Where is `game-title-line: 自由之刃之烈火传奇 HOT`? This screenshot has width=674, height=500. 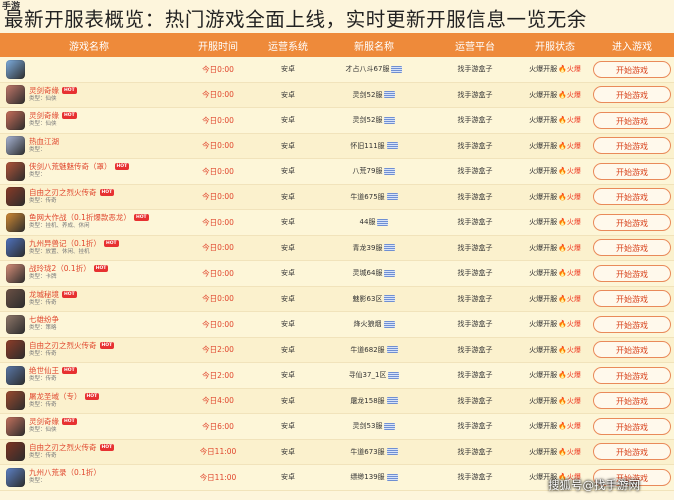 game-title-line: 自由之刃之烈火传奇 HOT is located at coordinates (72, 345).